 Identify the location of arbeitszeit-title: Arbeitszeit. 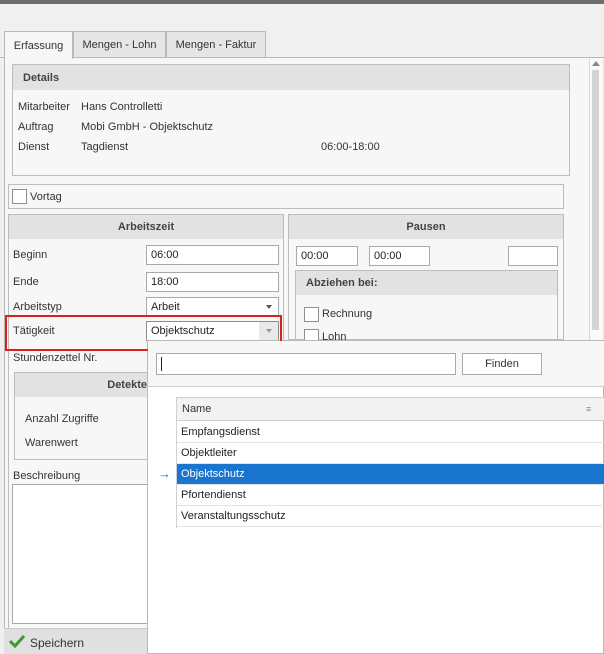
(146, 227).